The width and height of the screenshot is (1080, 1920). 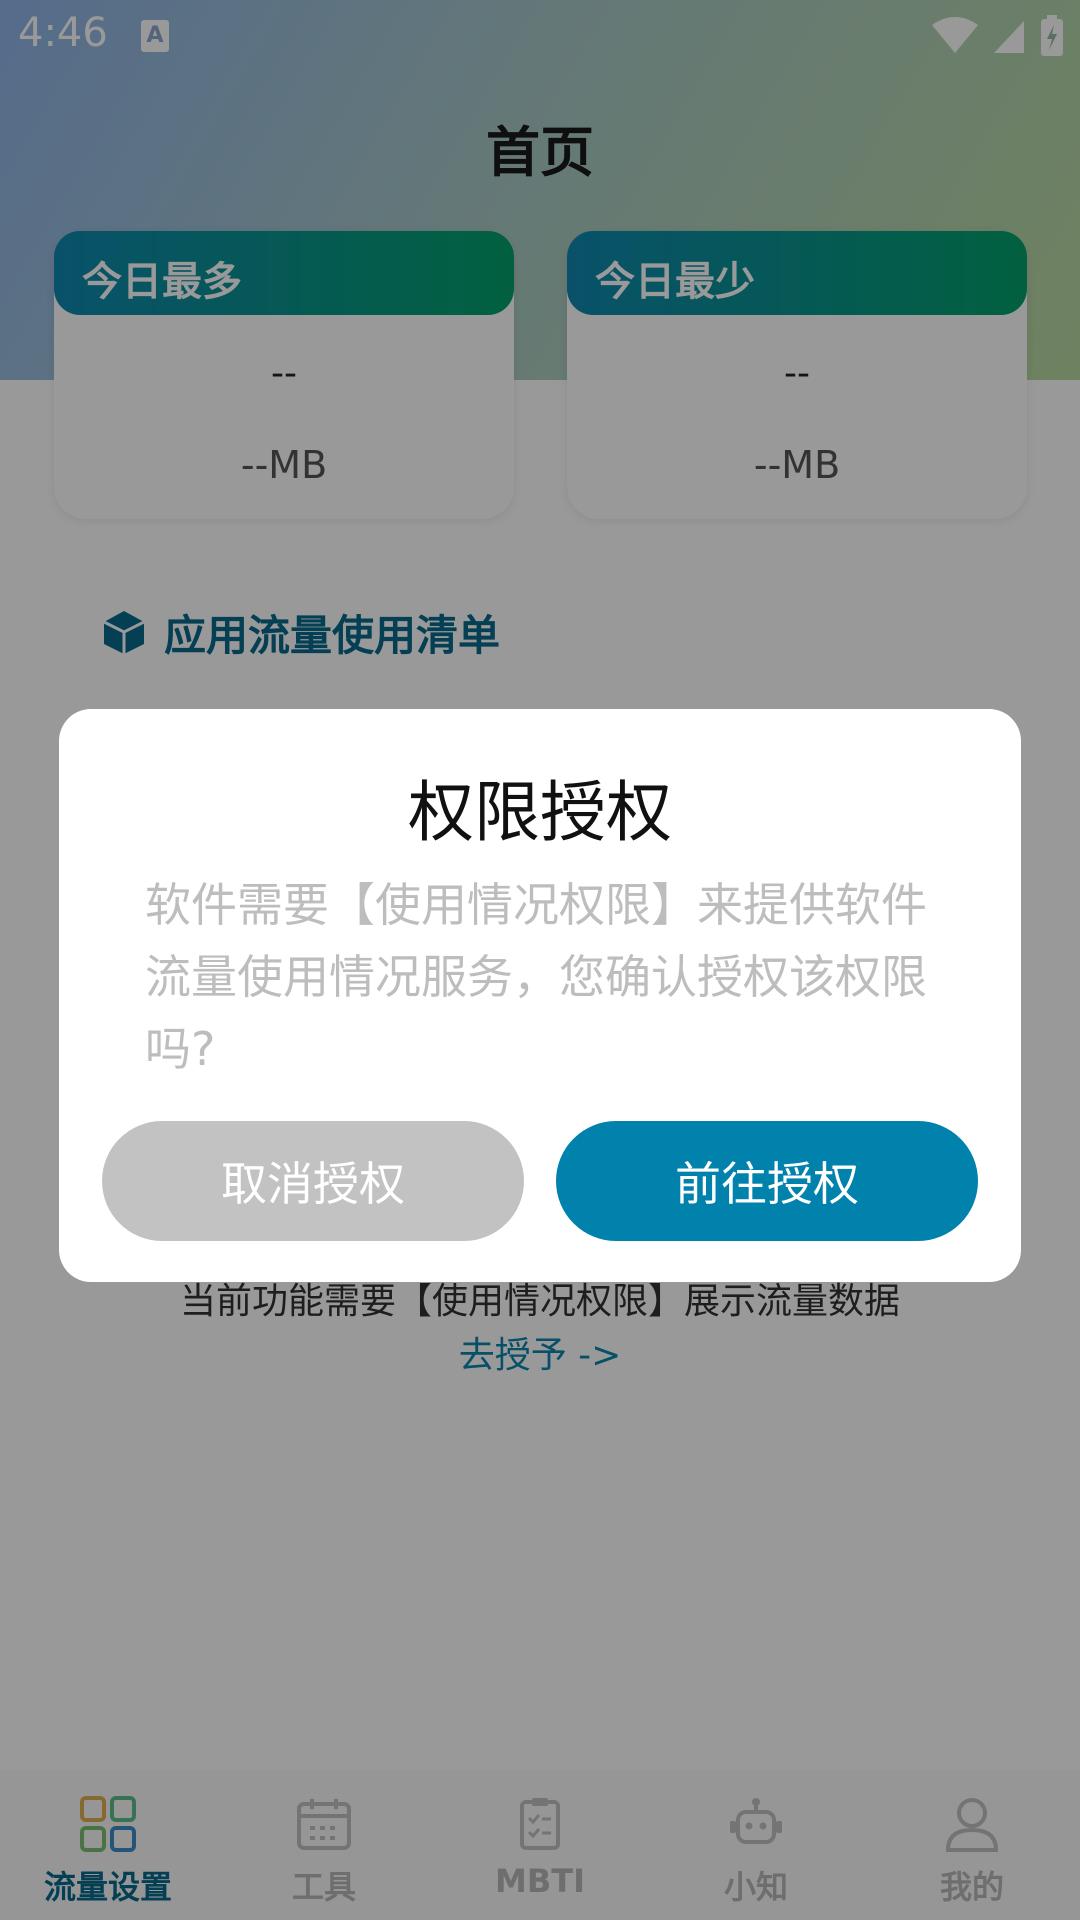 I want to click on go-authorize-button: 前往授权, so click(x=767, y=1181).